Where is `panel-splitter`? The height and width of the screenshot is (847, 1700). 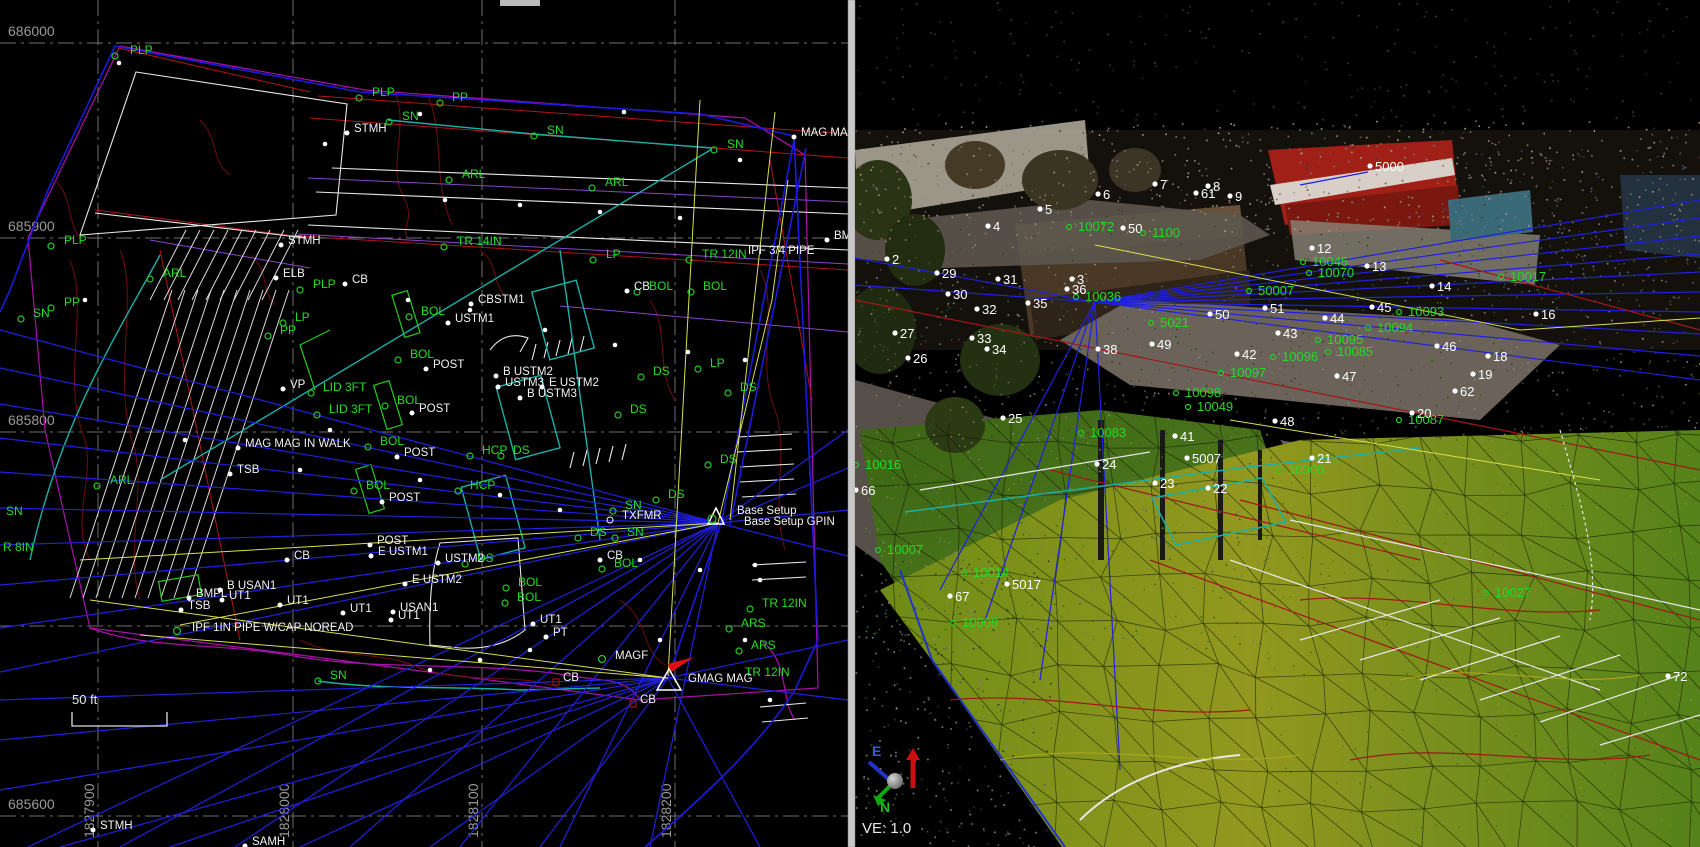
panel-splitter is located at coordinates (851, 423).